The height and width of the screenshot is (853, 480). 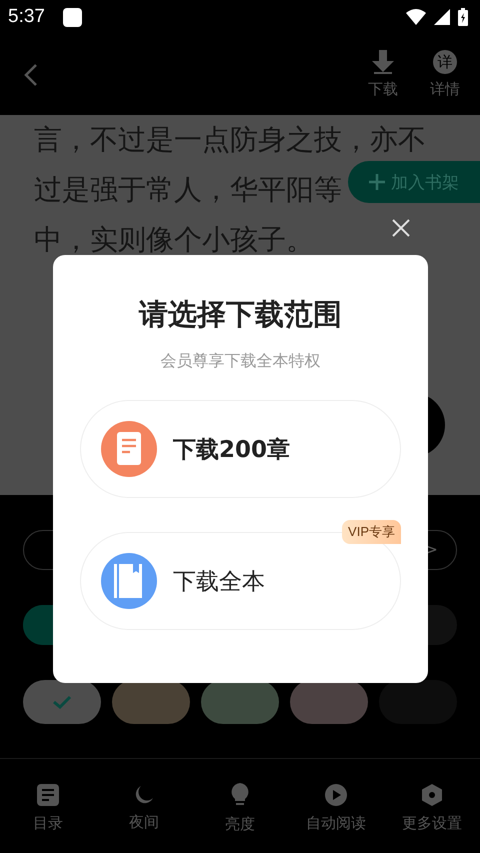 I want to click on toolbar-action: 详 详情, so click(x=445, y=74).